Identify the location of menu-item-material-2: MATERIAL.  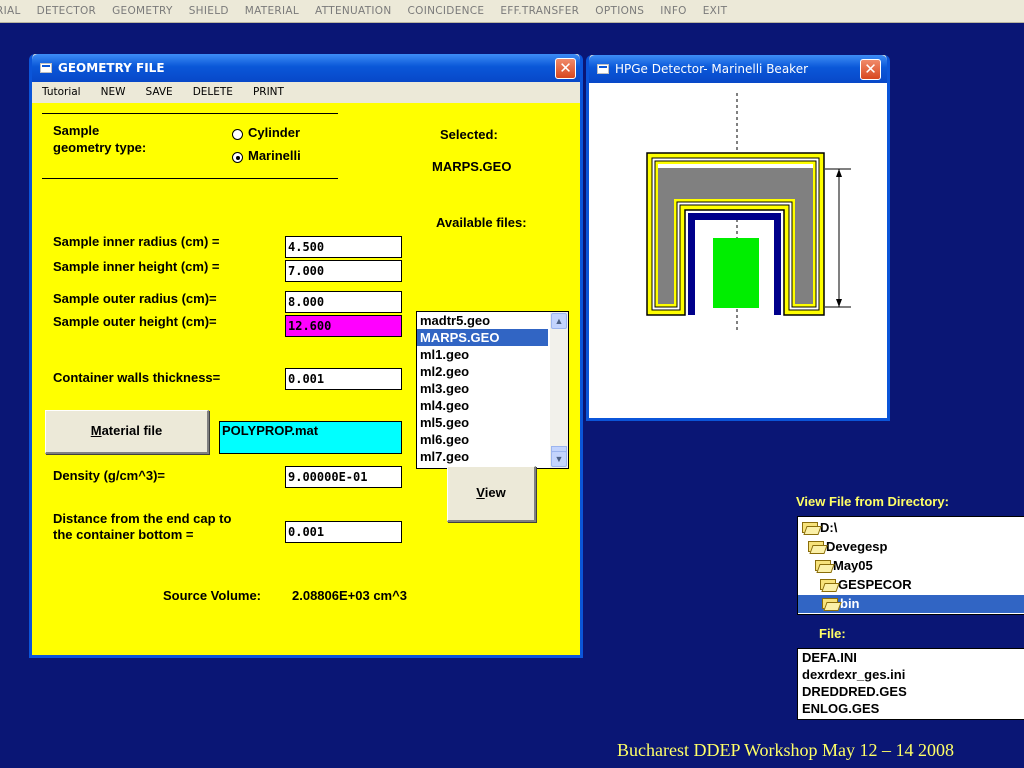
(272, 11).